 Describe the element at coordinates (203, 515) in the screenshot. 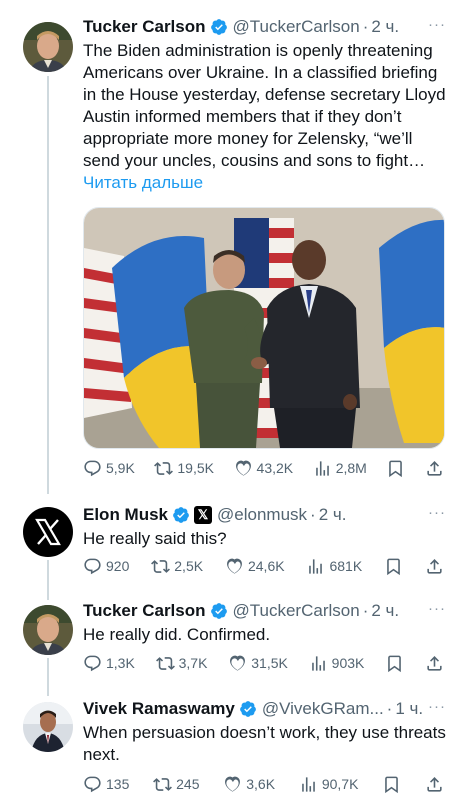

I see `affiliation-badge: 𝕏` at that location.